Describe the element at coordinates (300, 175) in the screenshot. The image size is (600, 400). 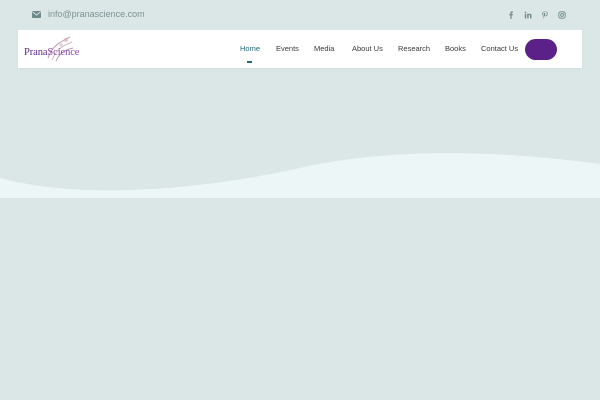
I see `hero-wave-divider` at that location.